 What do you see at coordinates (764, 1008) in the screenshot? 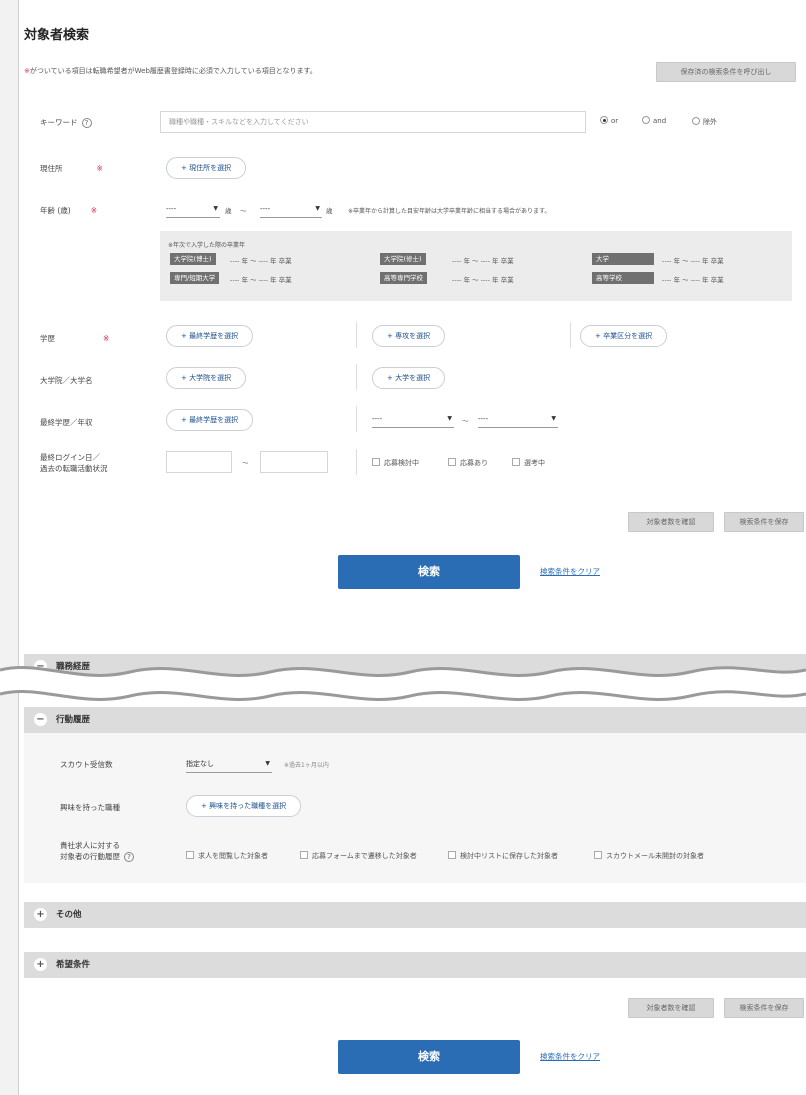
I see `save-conditions-button-bottom: 検索条件を保存` at bounding box center [764, 1008].